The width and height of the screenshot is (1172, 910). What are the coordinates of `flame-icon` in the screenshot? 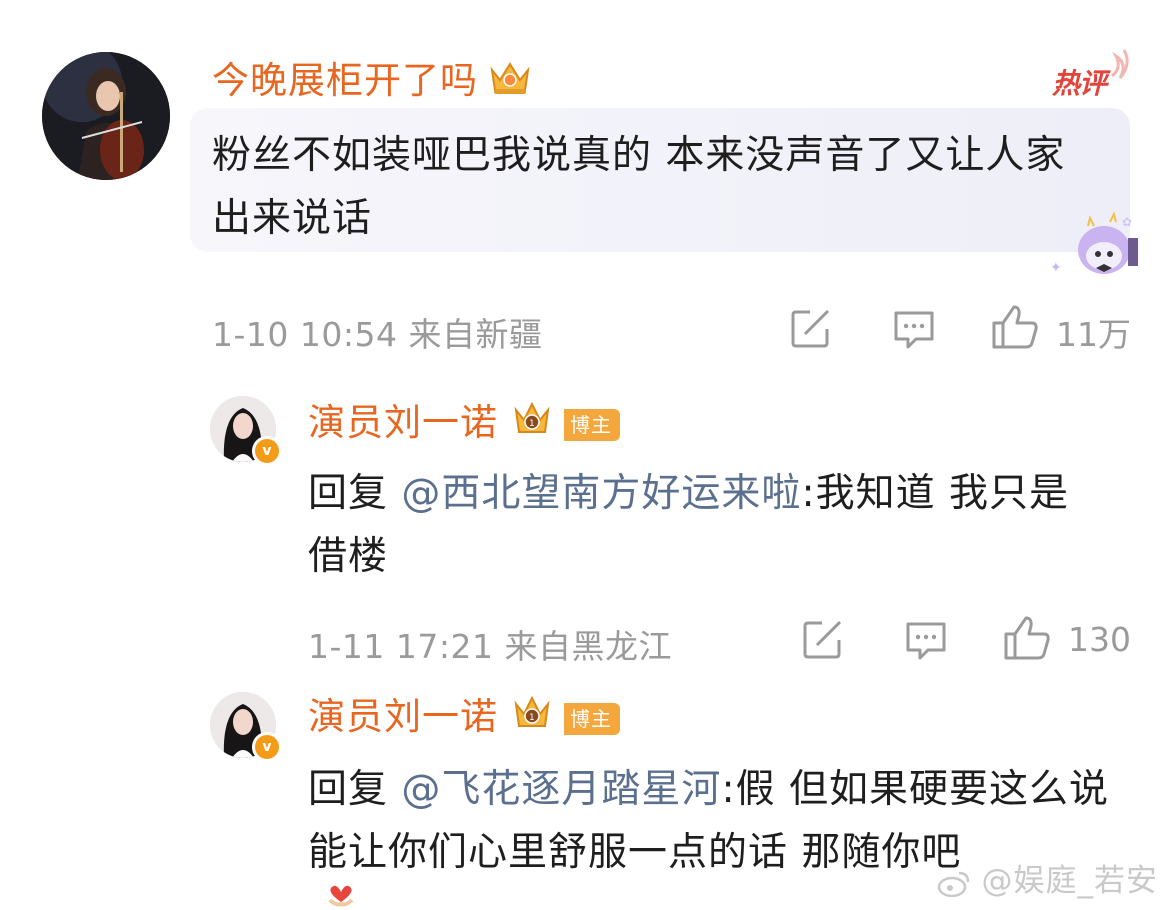 It's located at (1120, 64).